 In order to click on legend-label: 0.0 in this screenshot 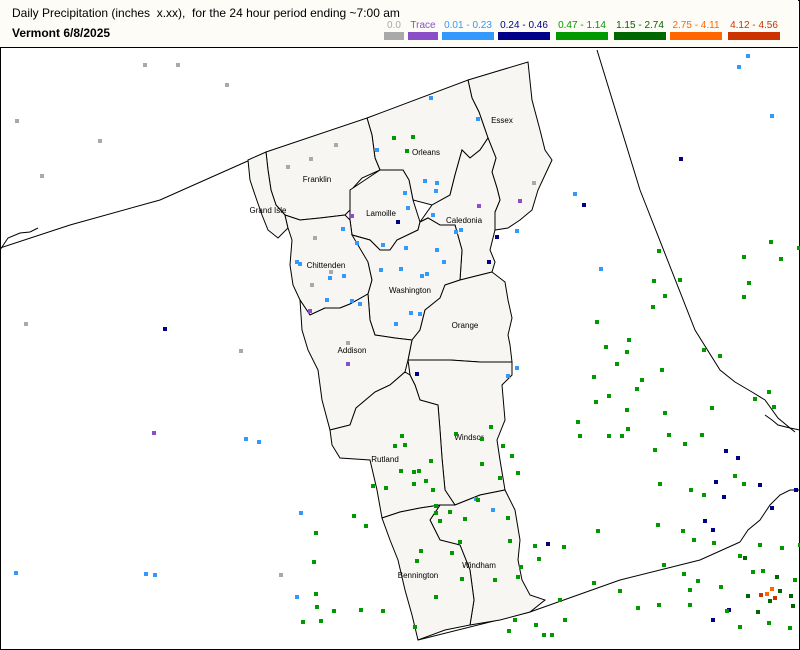, I will do `click(394, 25)`.